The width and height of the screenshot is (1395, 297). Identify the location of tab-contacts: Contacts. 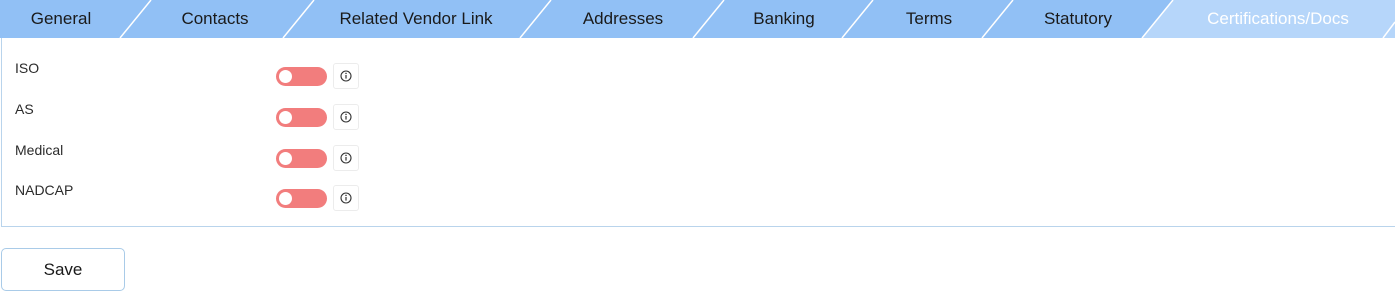
(215, 19).